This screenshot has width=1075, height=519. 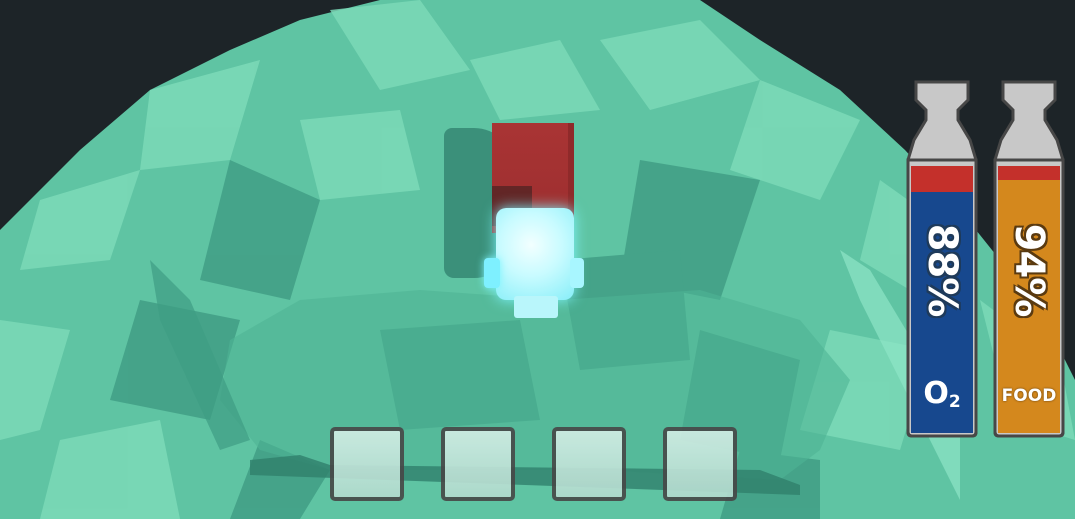 What do you see at coordinates (577, 273) in the screenshot?
I see `right-arm` at bounding box center [577, 273].